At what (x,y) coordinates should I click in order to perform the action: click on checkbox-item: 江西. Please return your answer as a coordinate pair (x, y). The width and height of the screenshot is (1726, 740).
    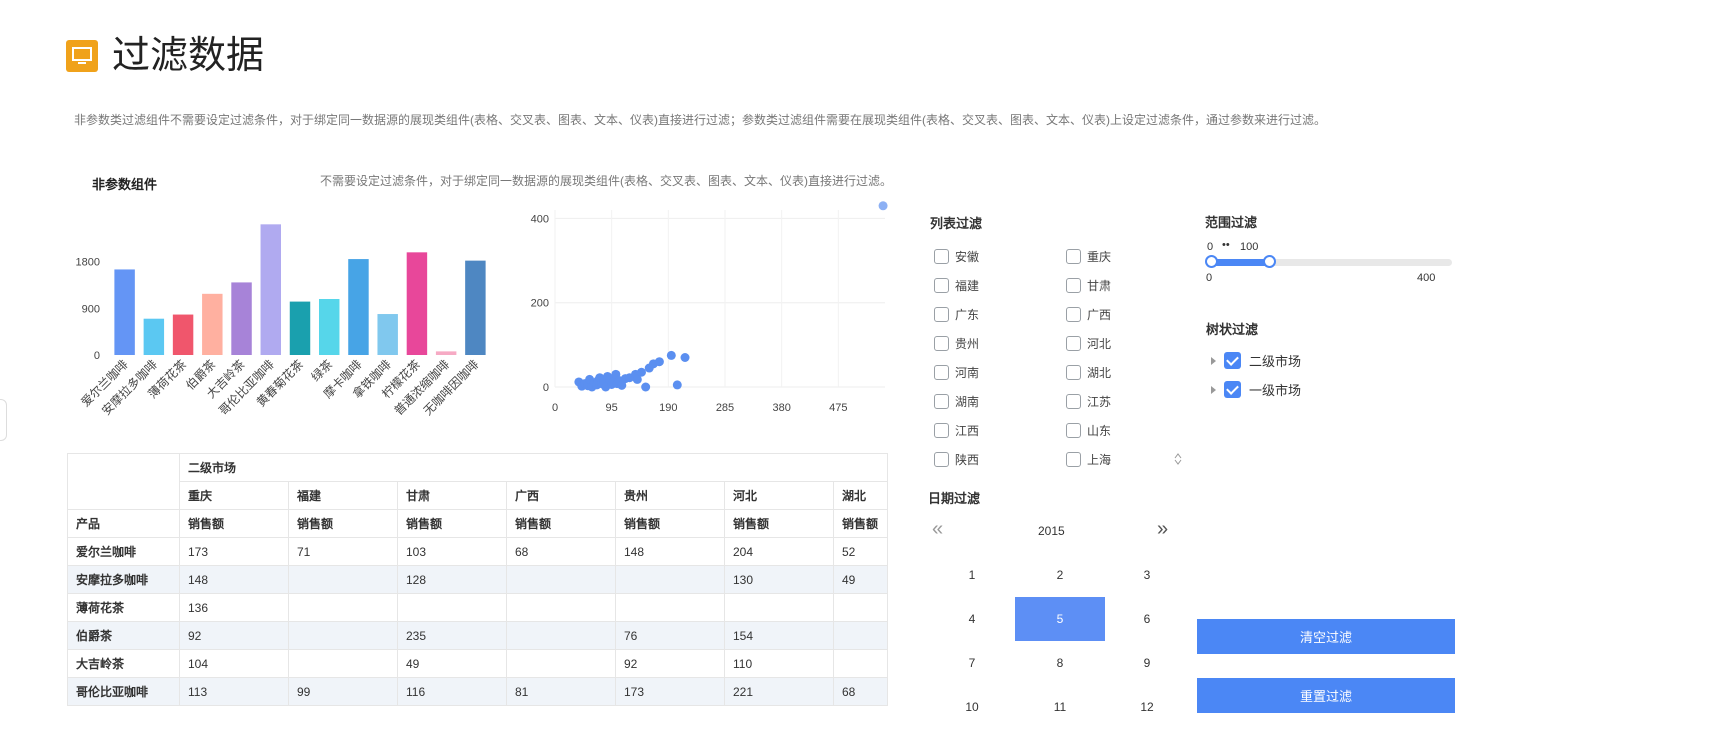
    Looking at the image, I should click on (956, 430).